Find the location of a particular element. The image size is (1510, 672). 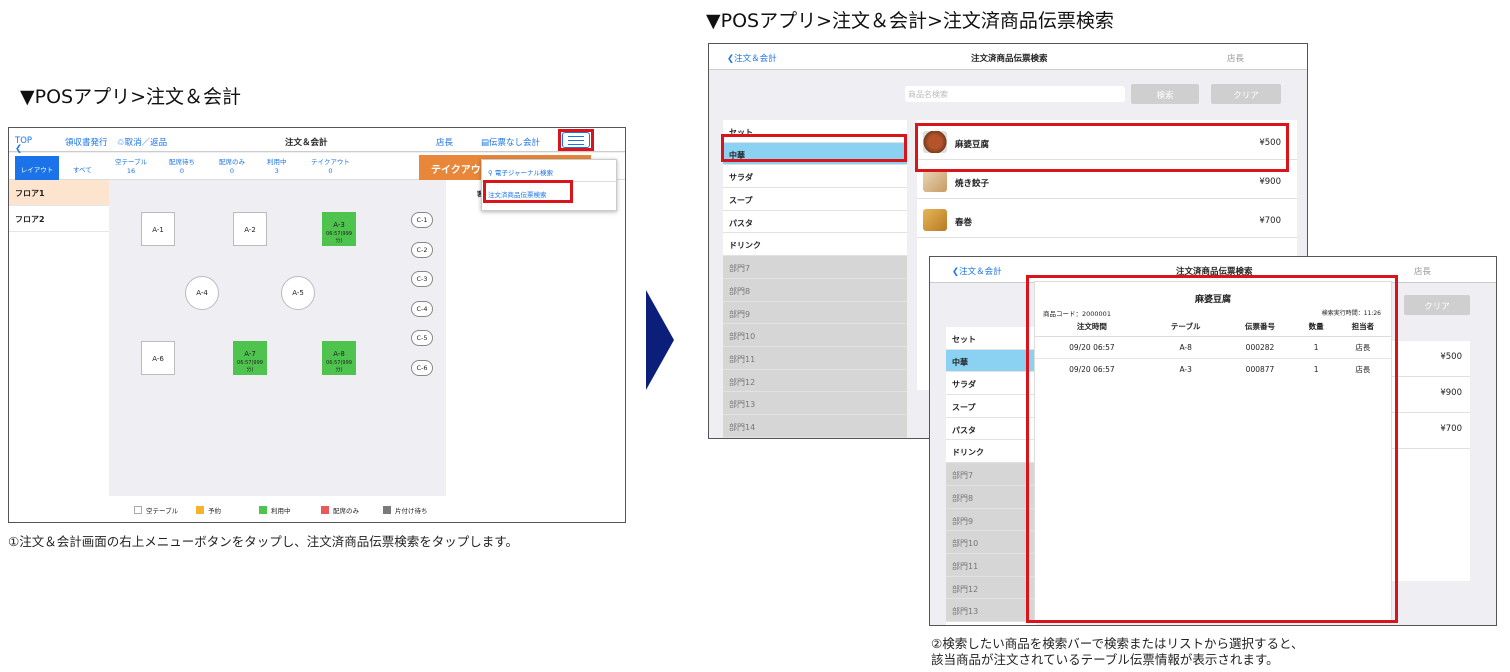

floor-item-2: フロア2 is located at coordinates (59, 219).